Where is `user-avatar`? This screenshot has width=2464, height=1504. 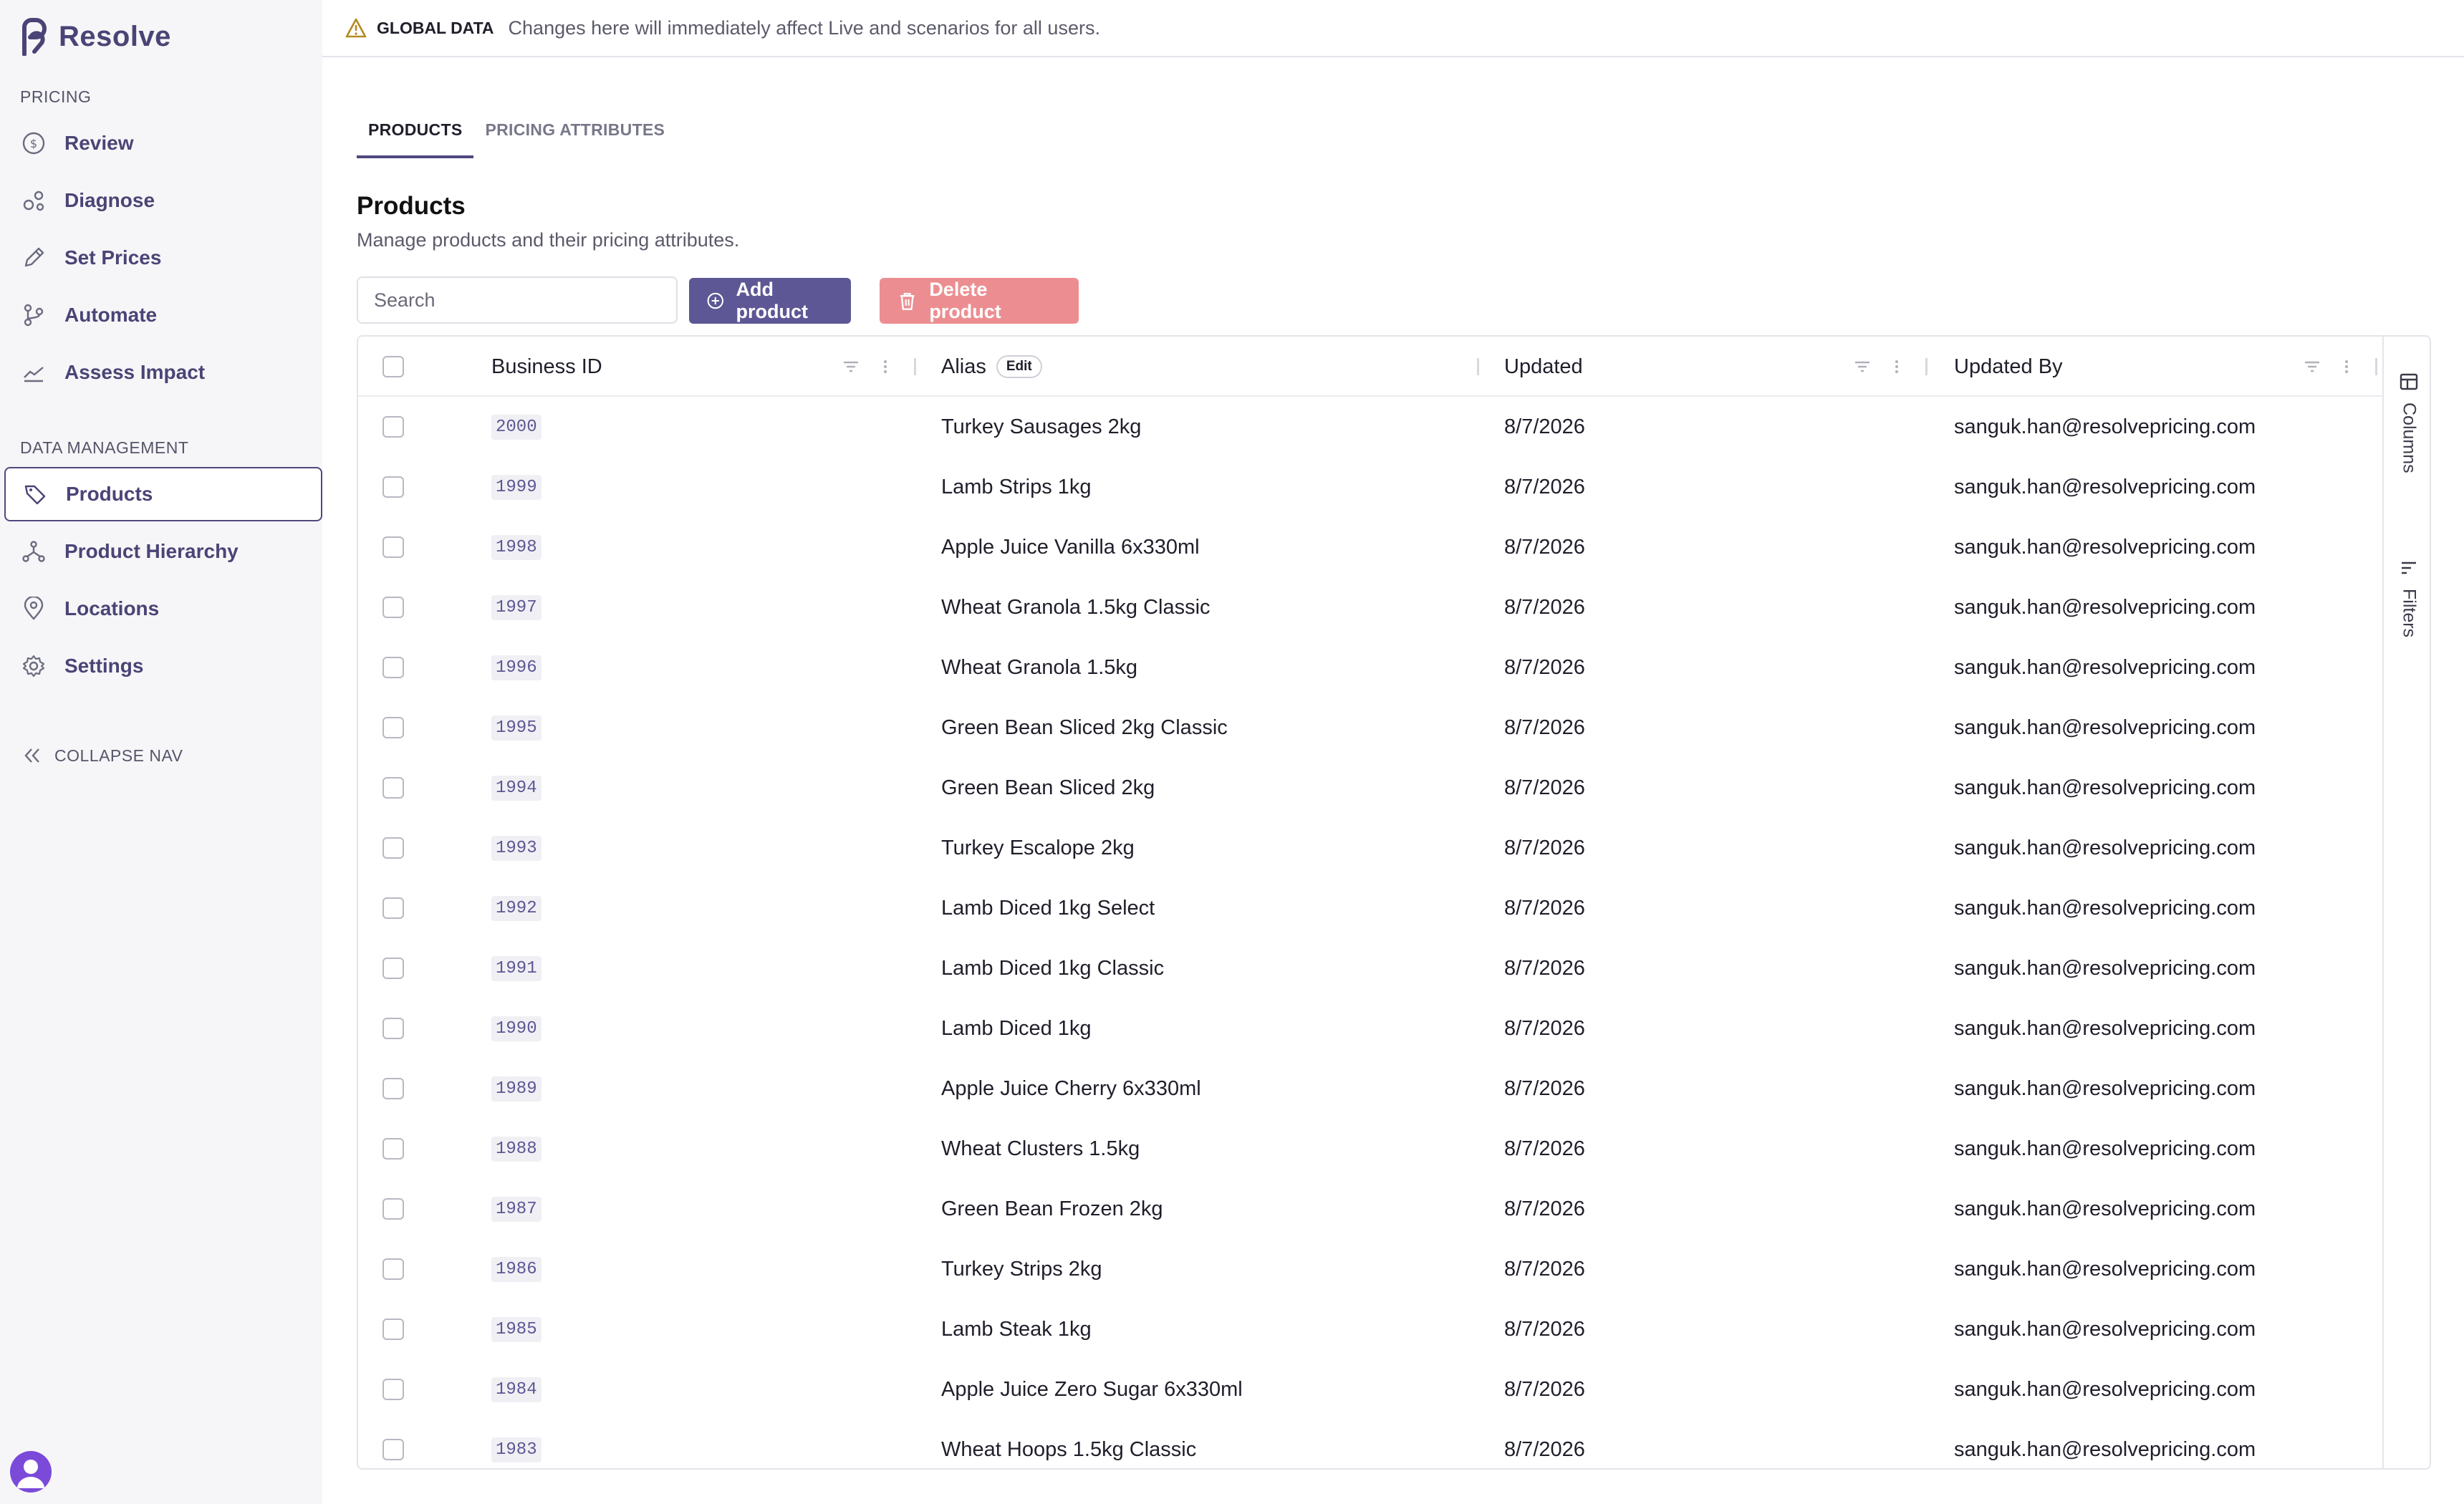 user-avatar is located at coordinates (31, 1472).